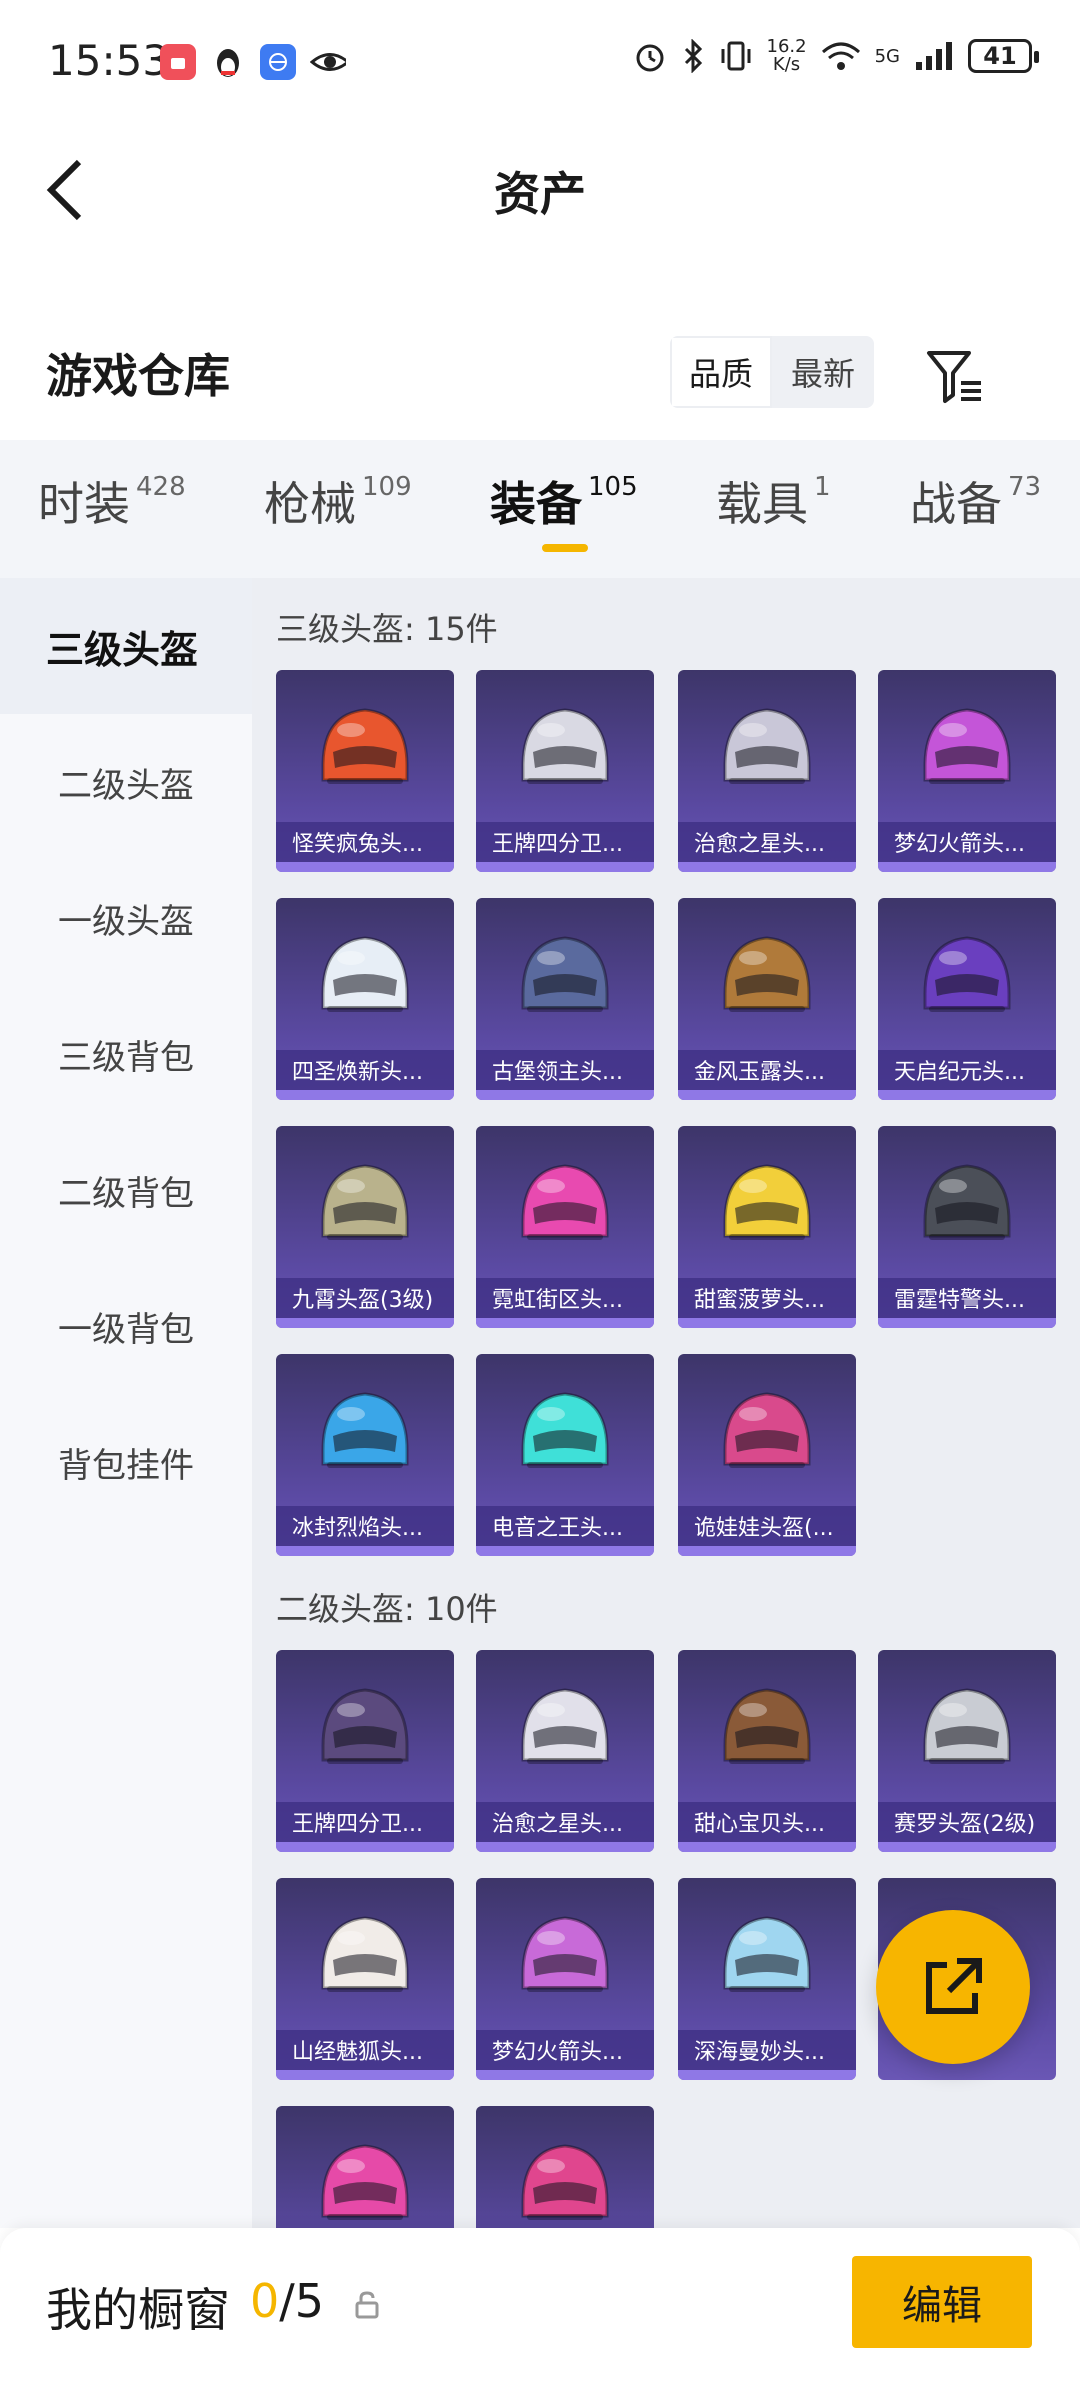 The image size is (1080, 2382). I want to click on sort-latest-button: 最新, so click(823, 372).